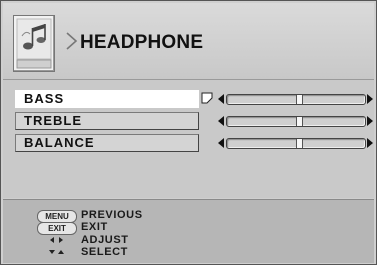  What do you see at coordinates (299, 99) in the screenshot?
I see `bass-slider-knob` at bounding box center [299, 99].